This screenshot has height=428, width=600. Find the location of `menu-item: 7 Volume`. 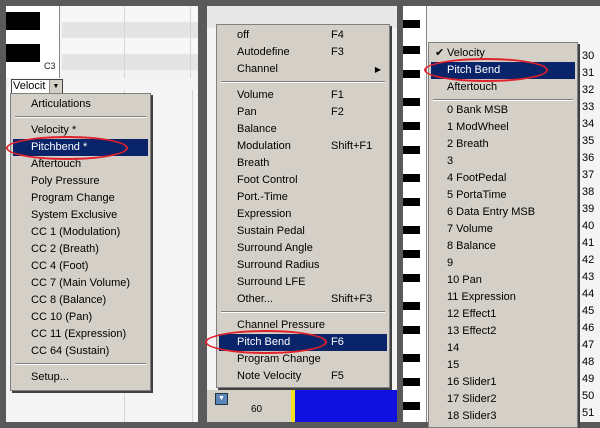

menu-item: 7 Volume is located at coordinates (503, 229).